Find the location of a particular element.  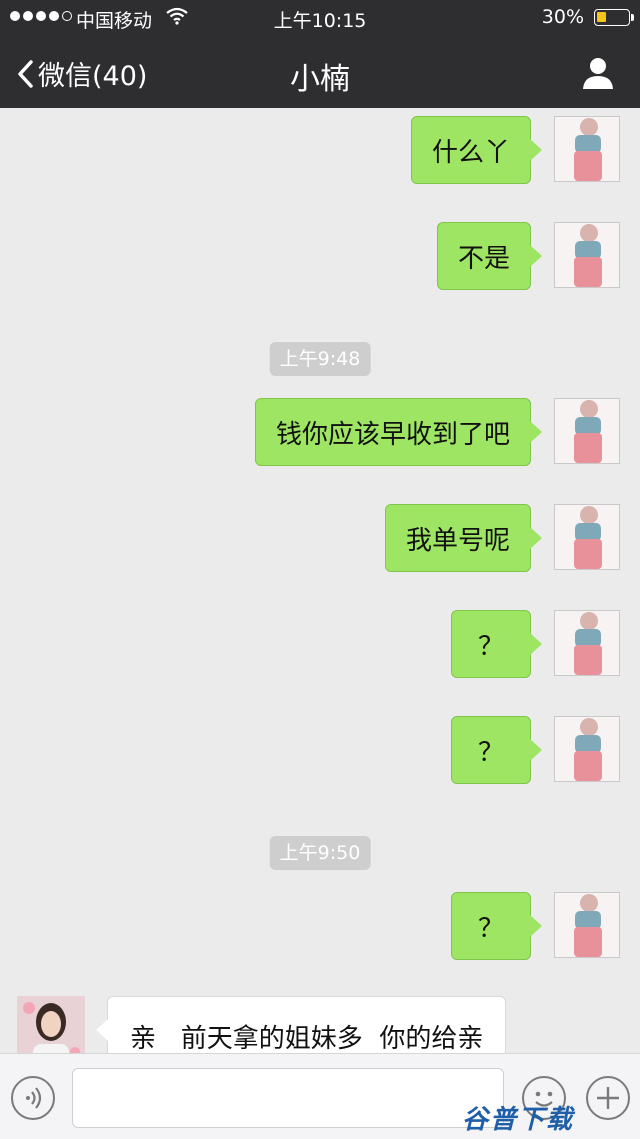

message-row-outgoing: 什么丫 is located at coordinates (515, 150).